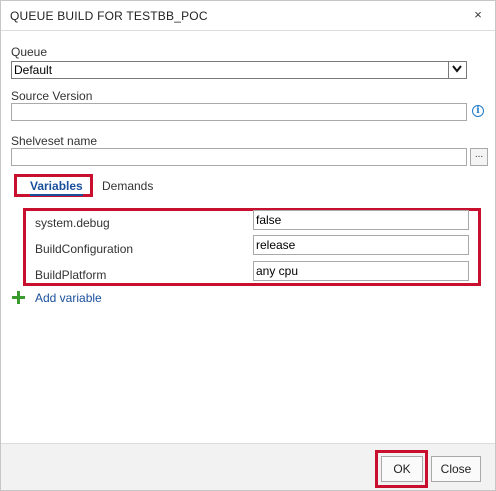 The width and height of the screenshot is (496, 491). Describe the element at coordinates (84, 249) in the screenshot. I see `variable-name-build-configuration: BuildConfiguration` at that location.